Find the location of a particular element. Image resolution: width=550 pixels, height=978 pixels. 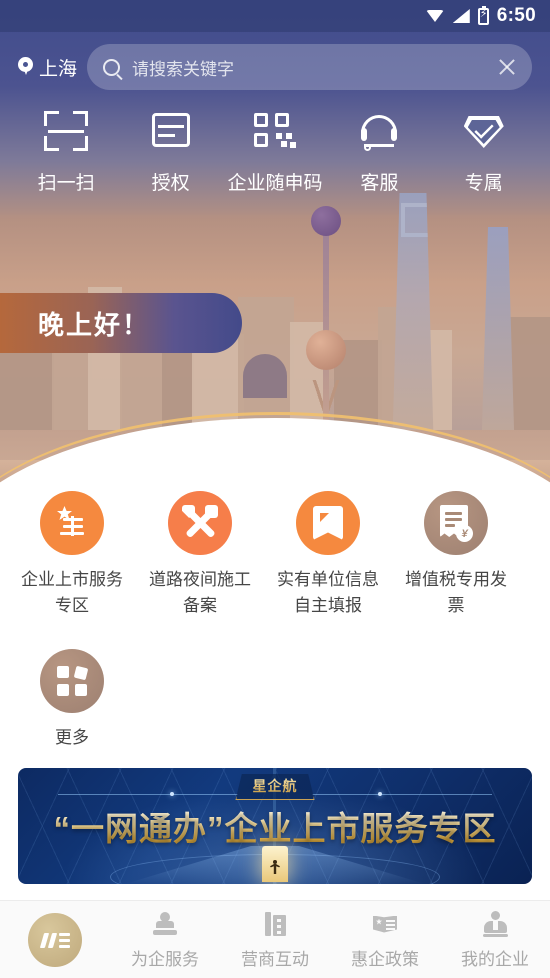

location-selector: 上海 is located at coordinates (47, 67).